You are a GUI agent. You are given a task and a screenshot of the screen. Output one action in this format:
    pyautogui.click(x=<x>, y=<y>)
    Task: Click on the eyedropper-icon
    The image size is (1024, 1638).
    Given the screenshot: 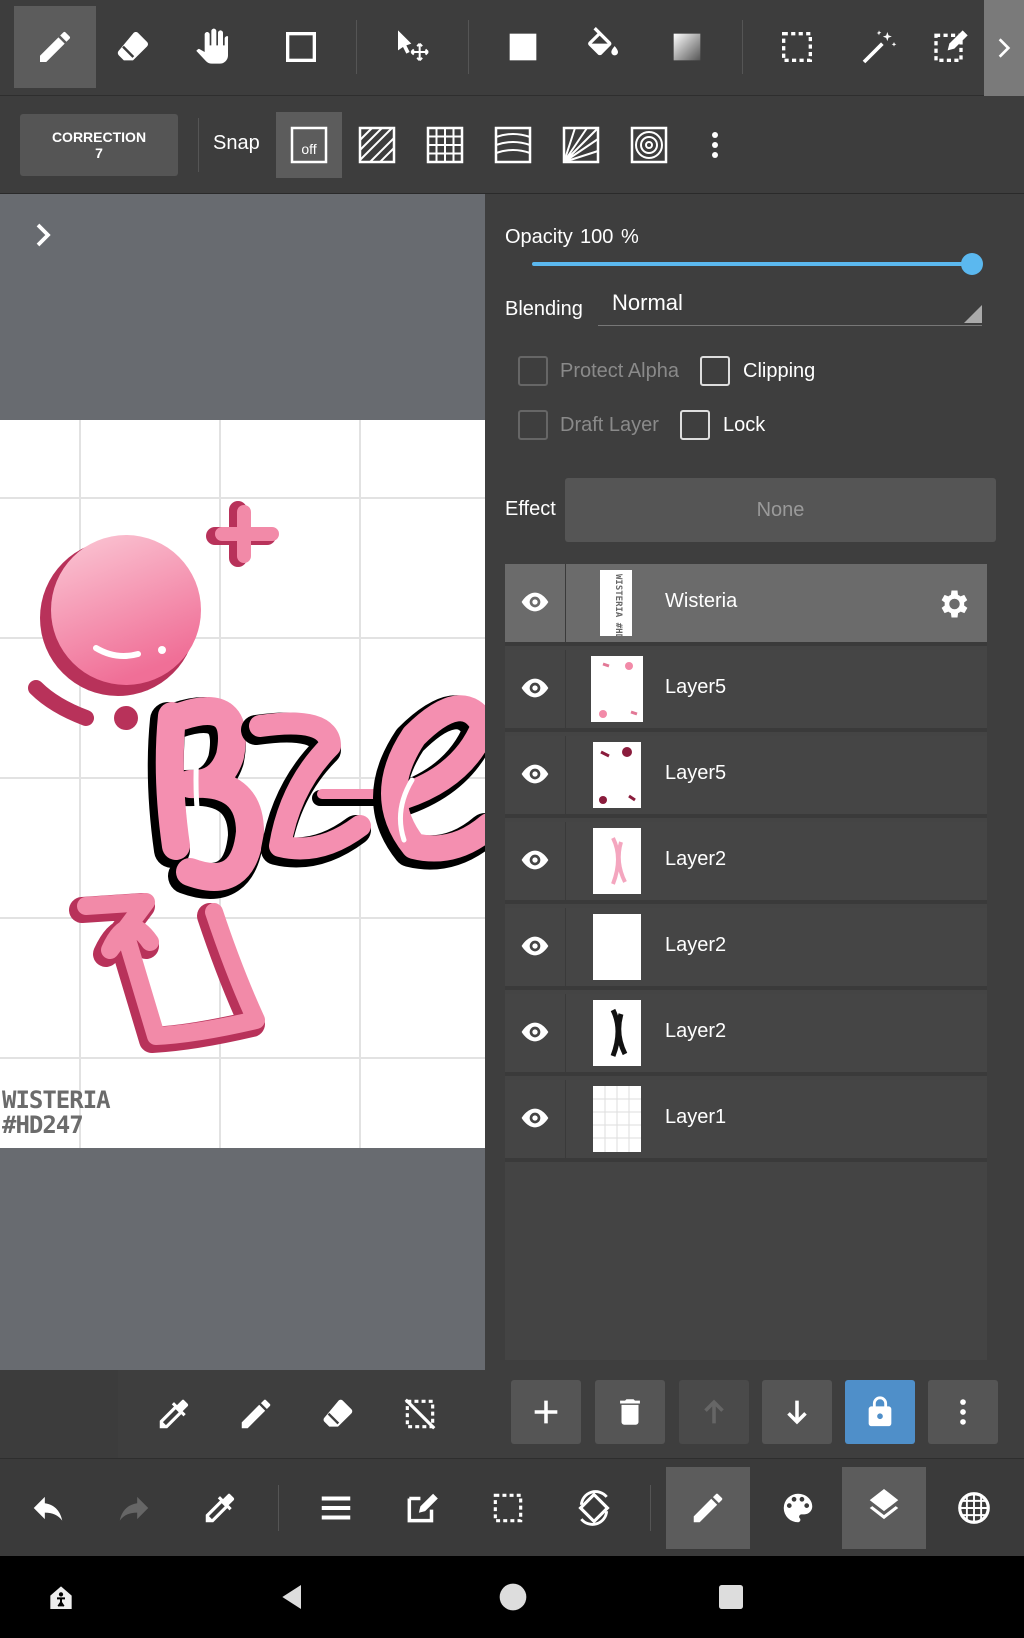 What is the action you would take?
    pyautogui.click(x=220, y=1508)
    